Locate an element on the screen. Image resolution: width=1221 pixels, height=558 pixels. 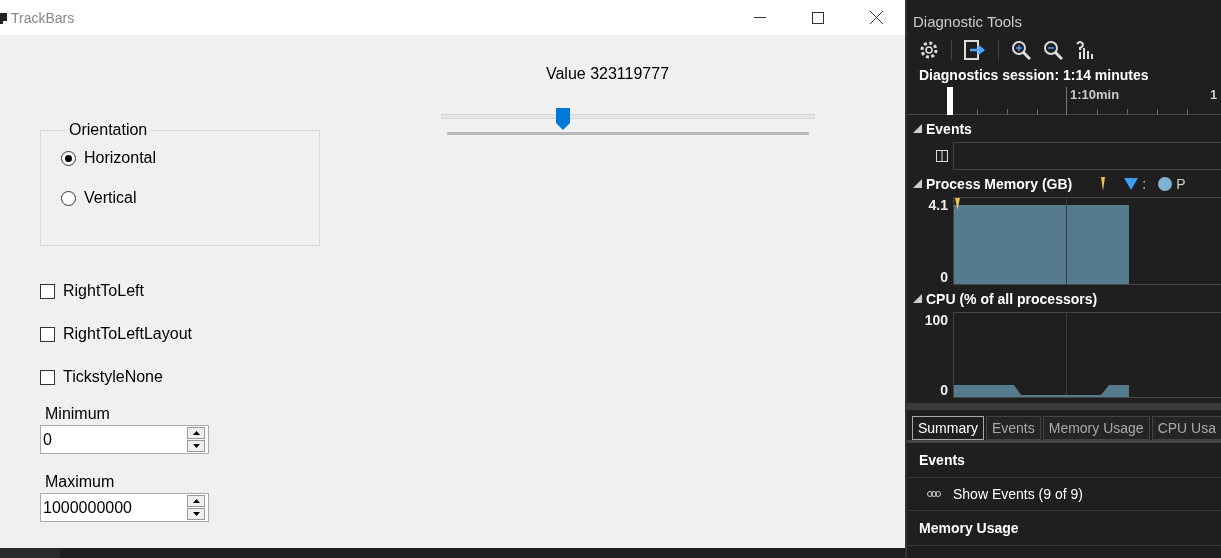
number-input: 0 is located at coordinates (114, 439).